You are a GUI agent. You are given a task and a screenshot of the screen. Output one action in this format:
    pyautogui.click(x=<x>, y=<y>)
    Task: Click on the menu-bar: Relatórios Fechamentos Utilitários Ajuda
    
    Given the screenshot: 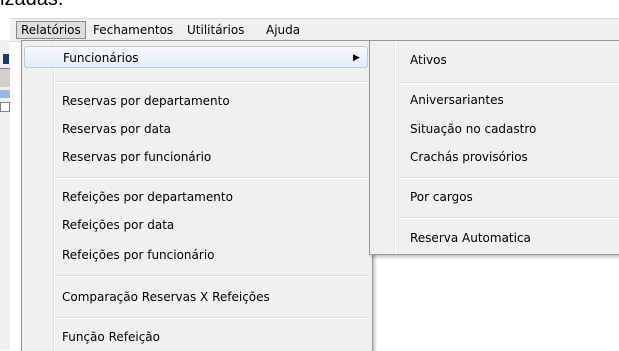 What is the action you would take?
    pyautogui.click(x=314, y=30)
    